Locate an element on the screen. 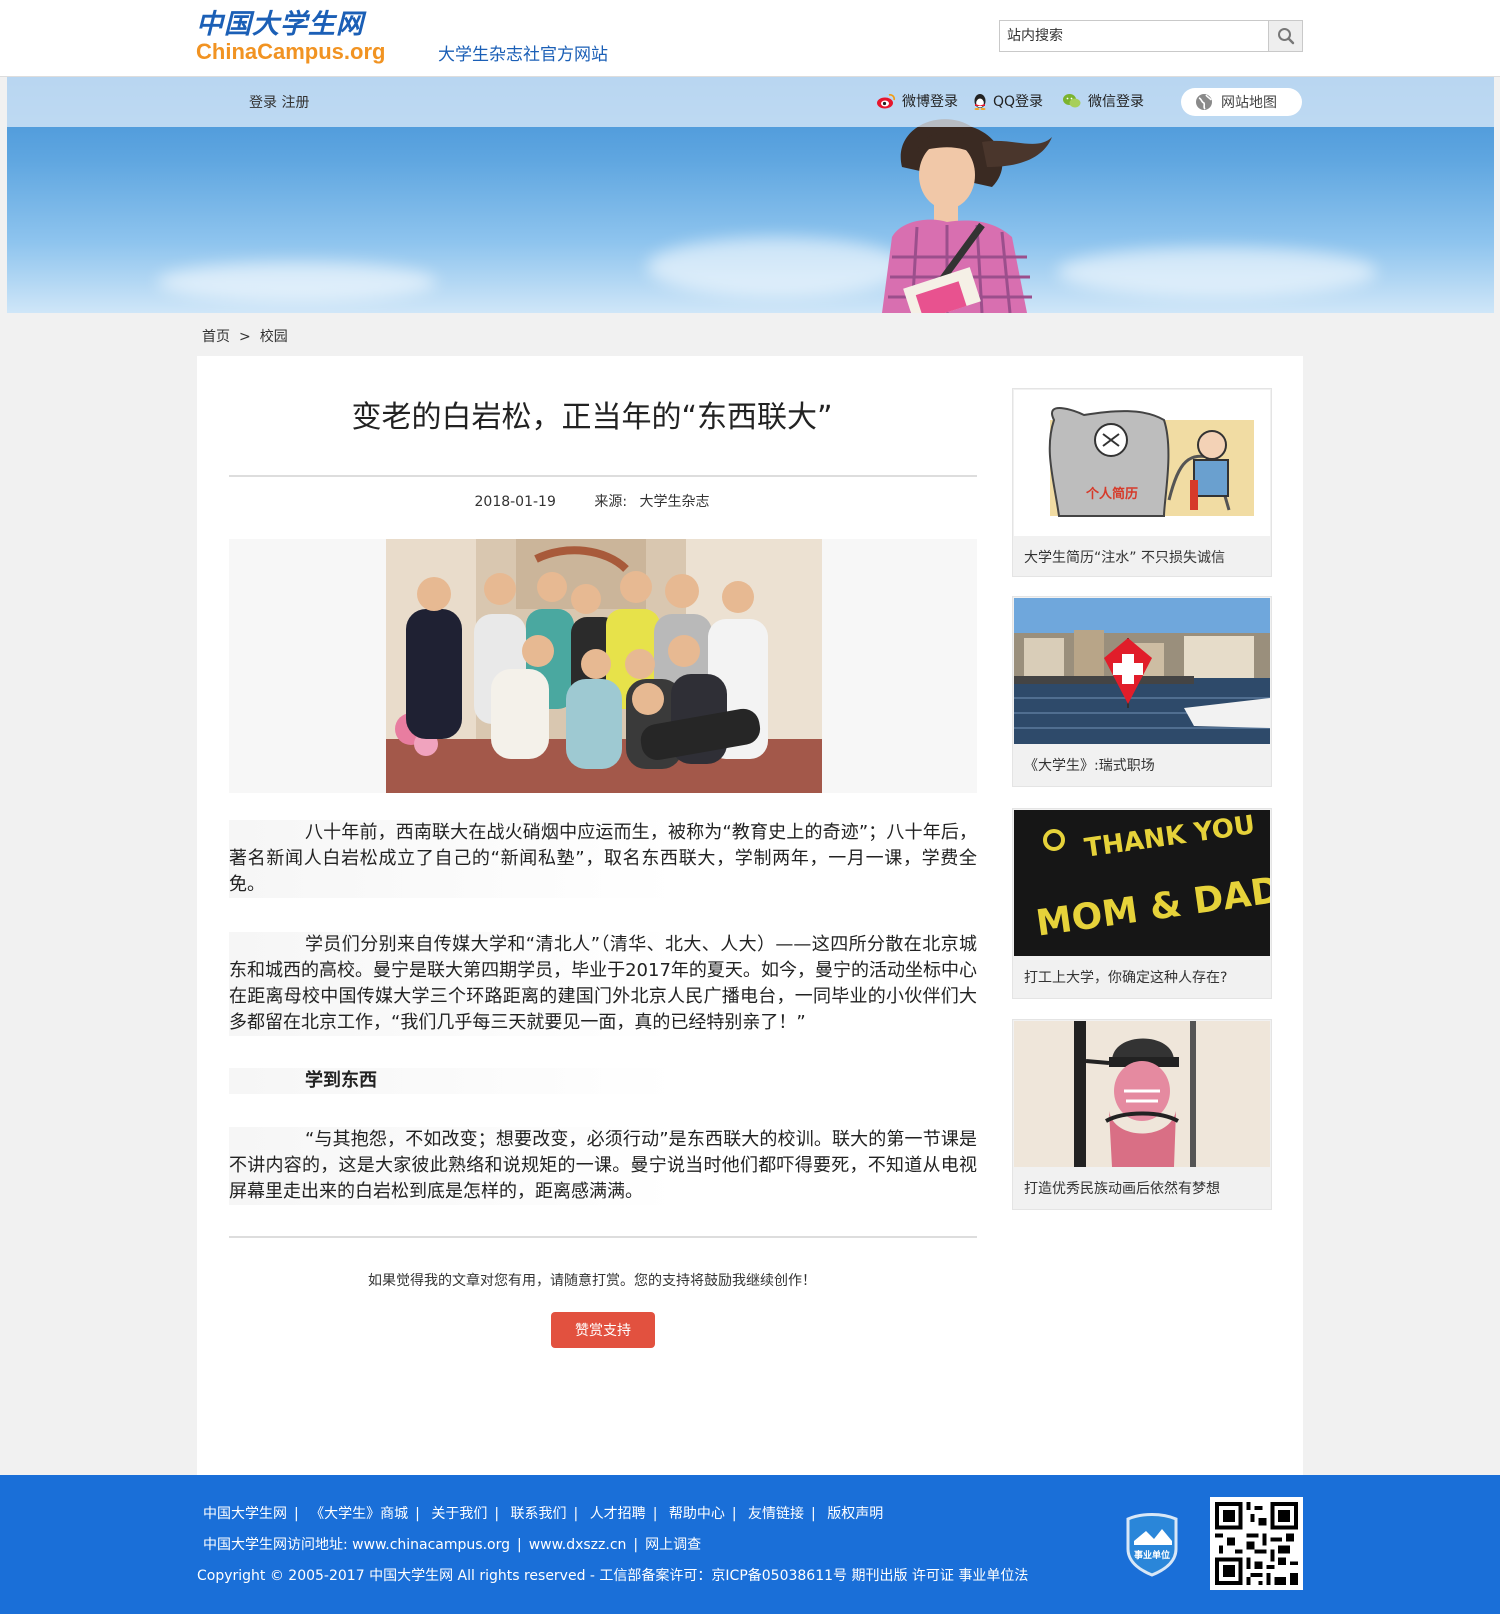  login-links: 登录 注册 is located at coordinates (279, 102).